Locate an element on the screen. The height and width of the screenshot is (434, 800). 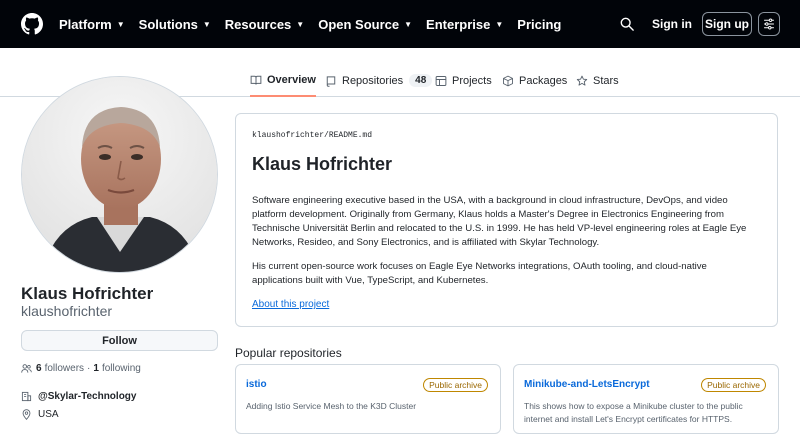
book-icon is located at coordinates (256, 80).